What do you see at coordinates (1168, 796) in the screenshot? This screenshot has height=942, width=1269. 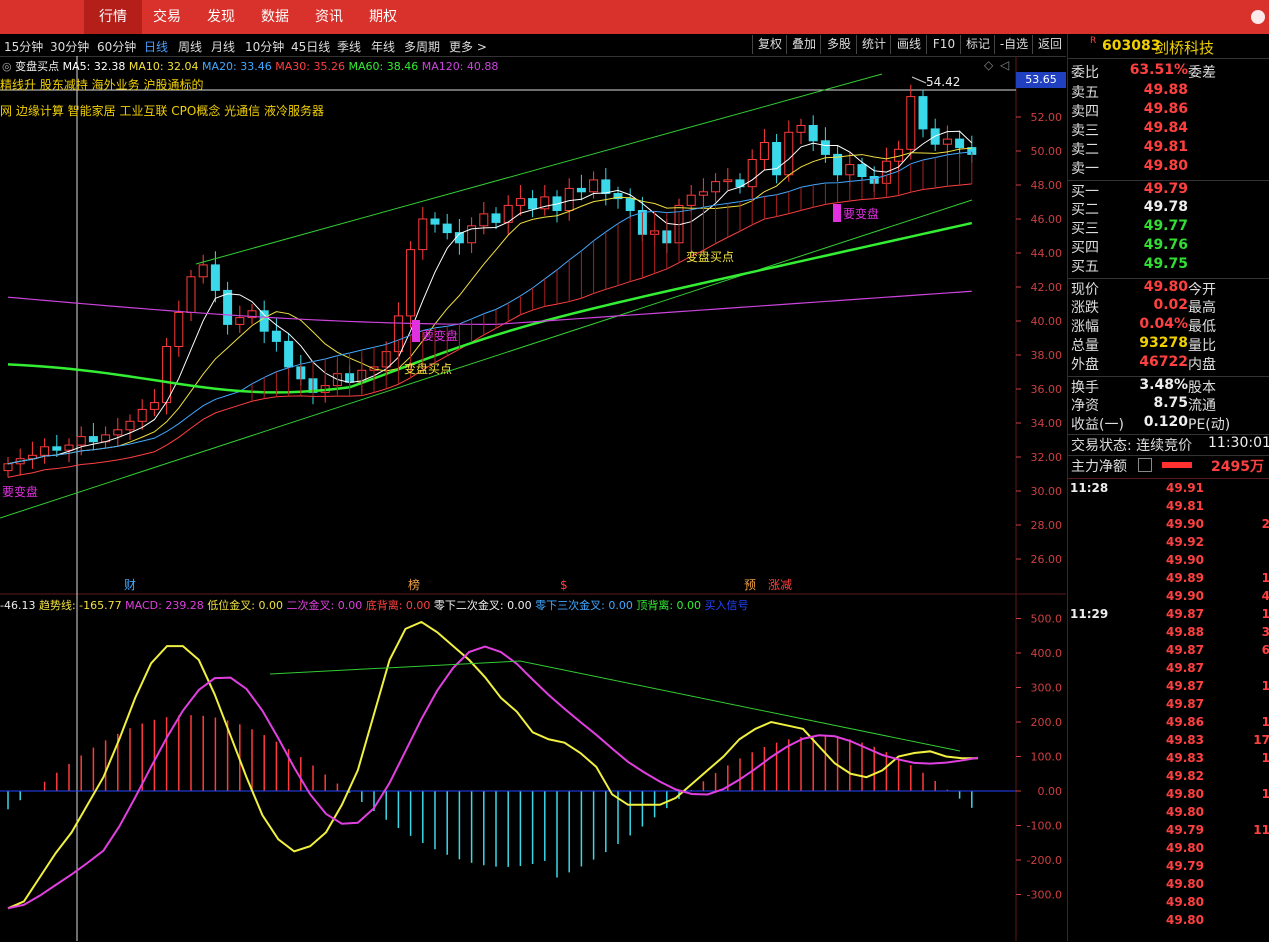 I see `tick-row: 49.80 1` at bounding box center [1168, 796].